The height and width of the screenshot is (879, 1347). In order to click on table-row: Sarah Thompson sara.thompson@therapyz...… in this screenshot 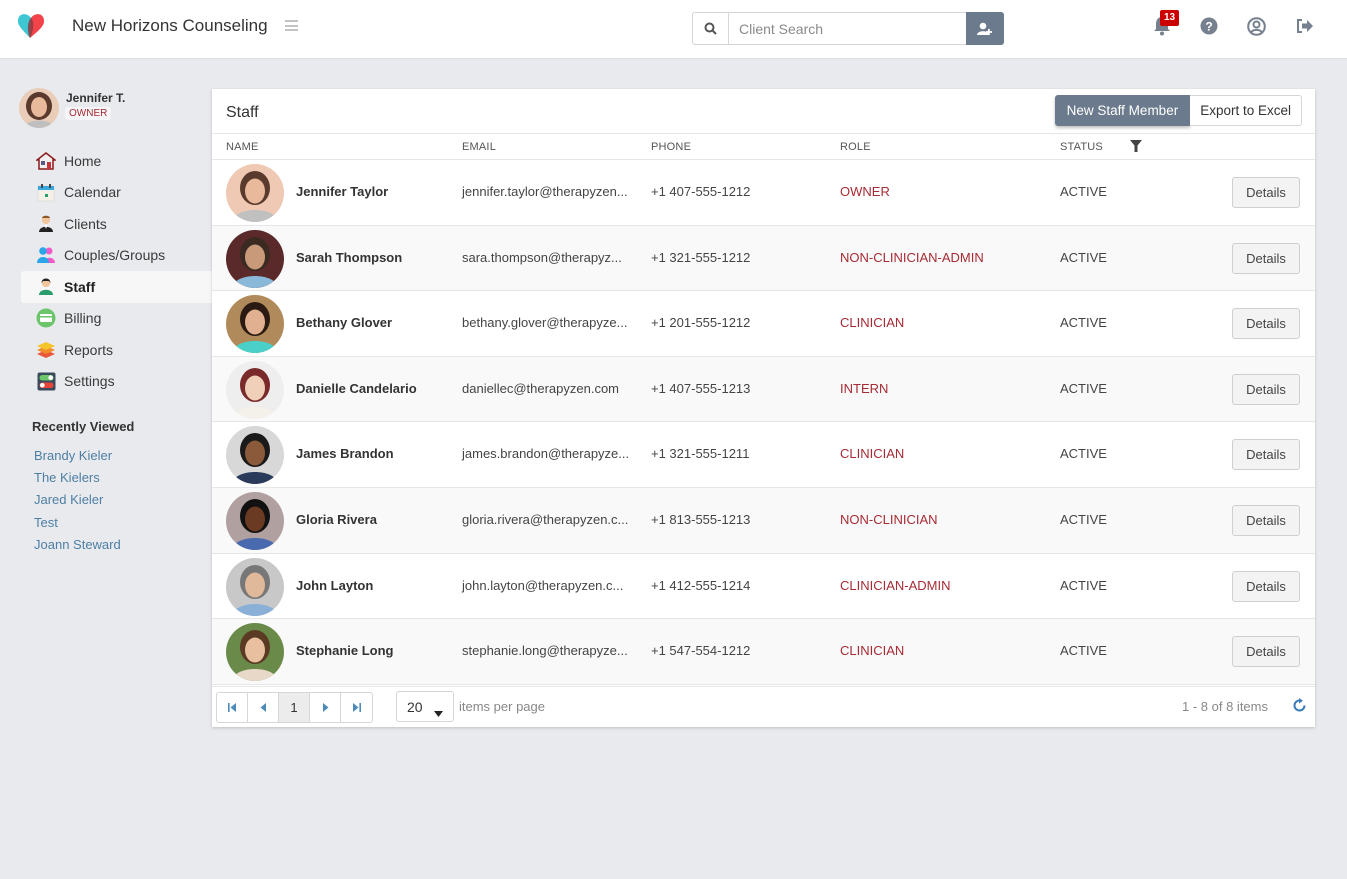, I will do `click(763, 258)`.